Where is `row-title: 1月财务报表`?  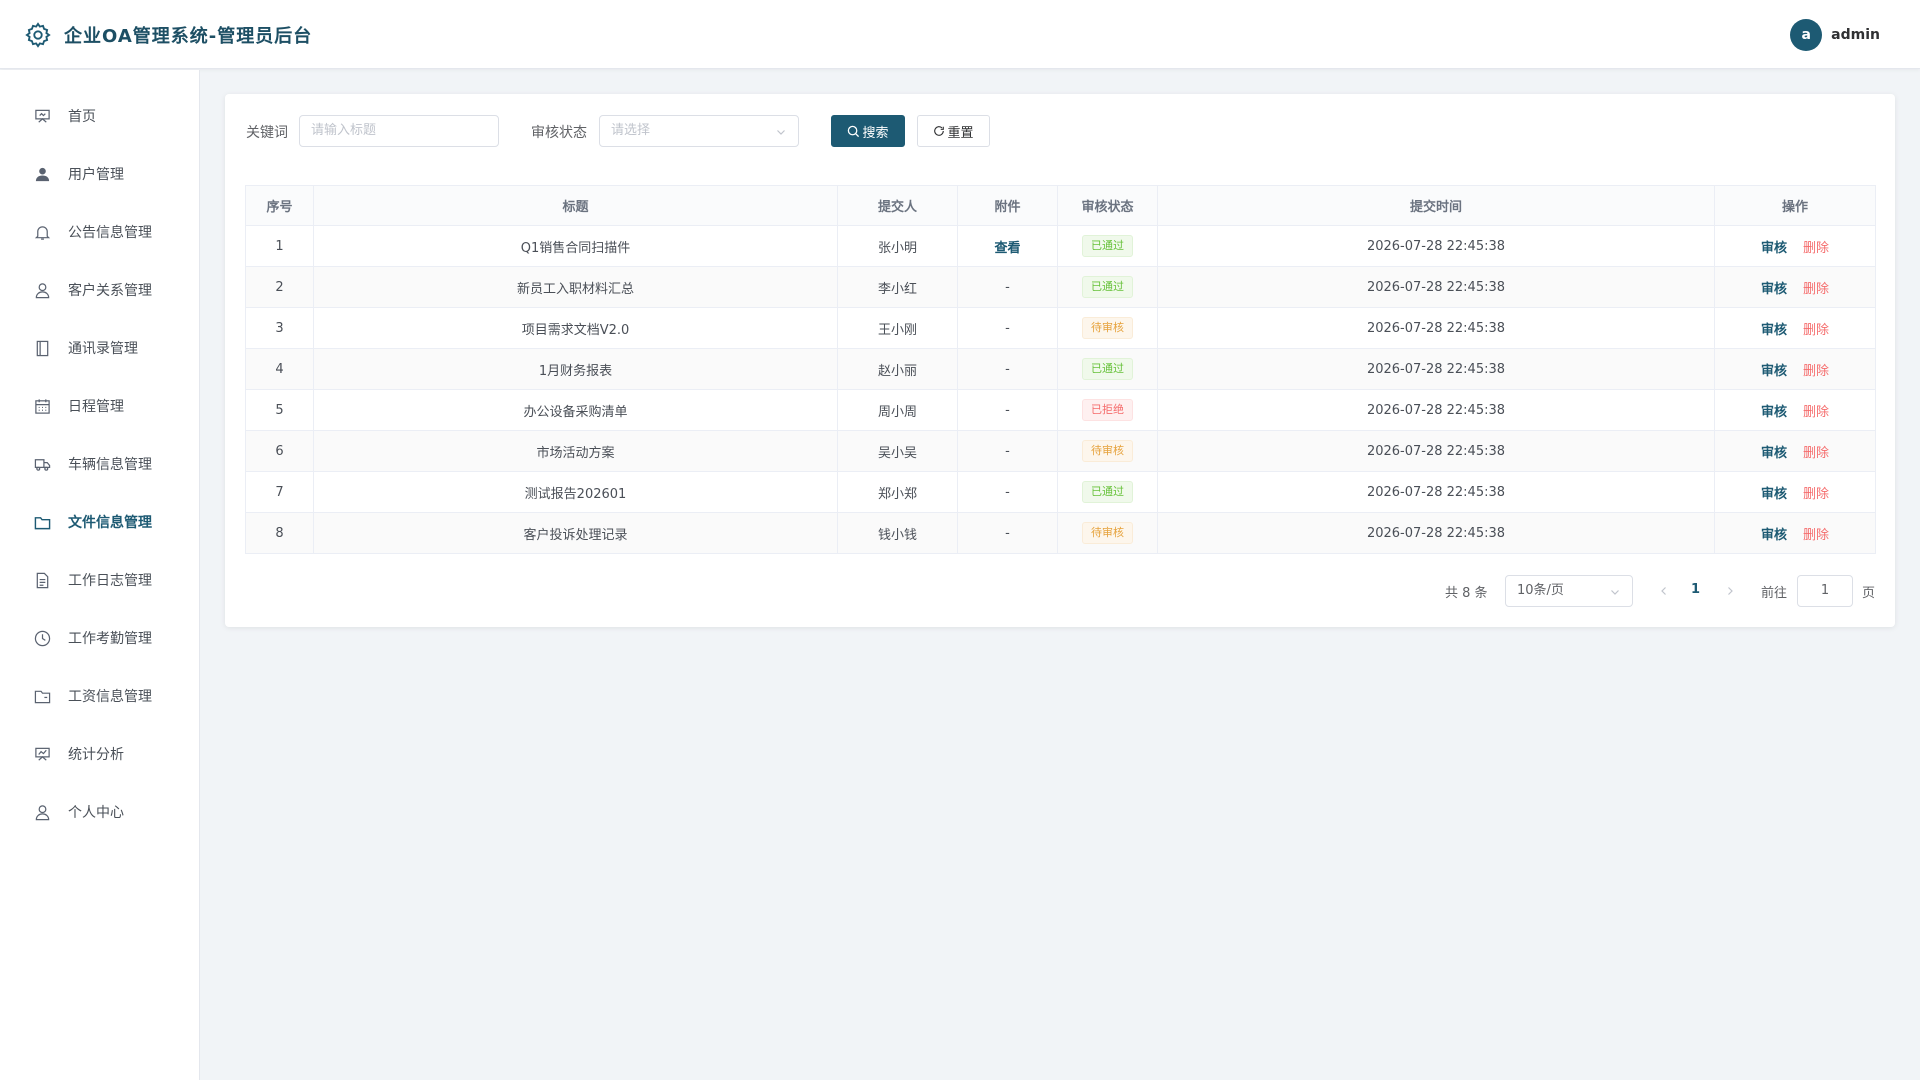 row-title: 1月财务报表 is located at coordinates (575, 369).